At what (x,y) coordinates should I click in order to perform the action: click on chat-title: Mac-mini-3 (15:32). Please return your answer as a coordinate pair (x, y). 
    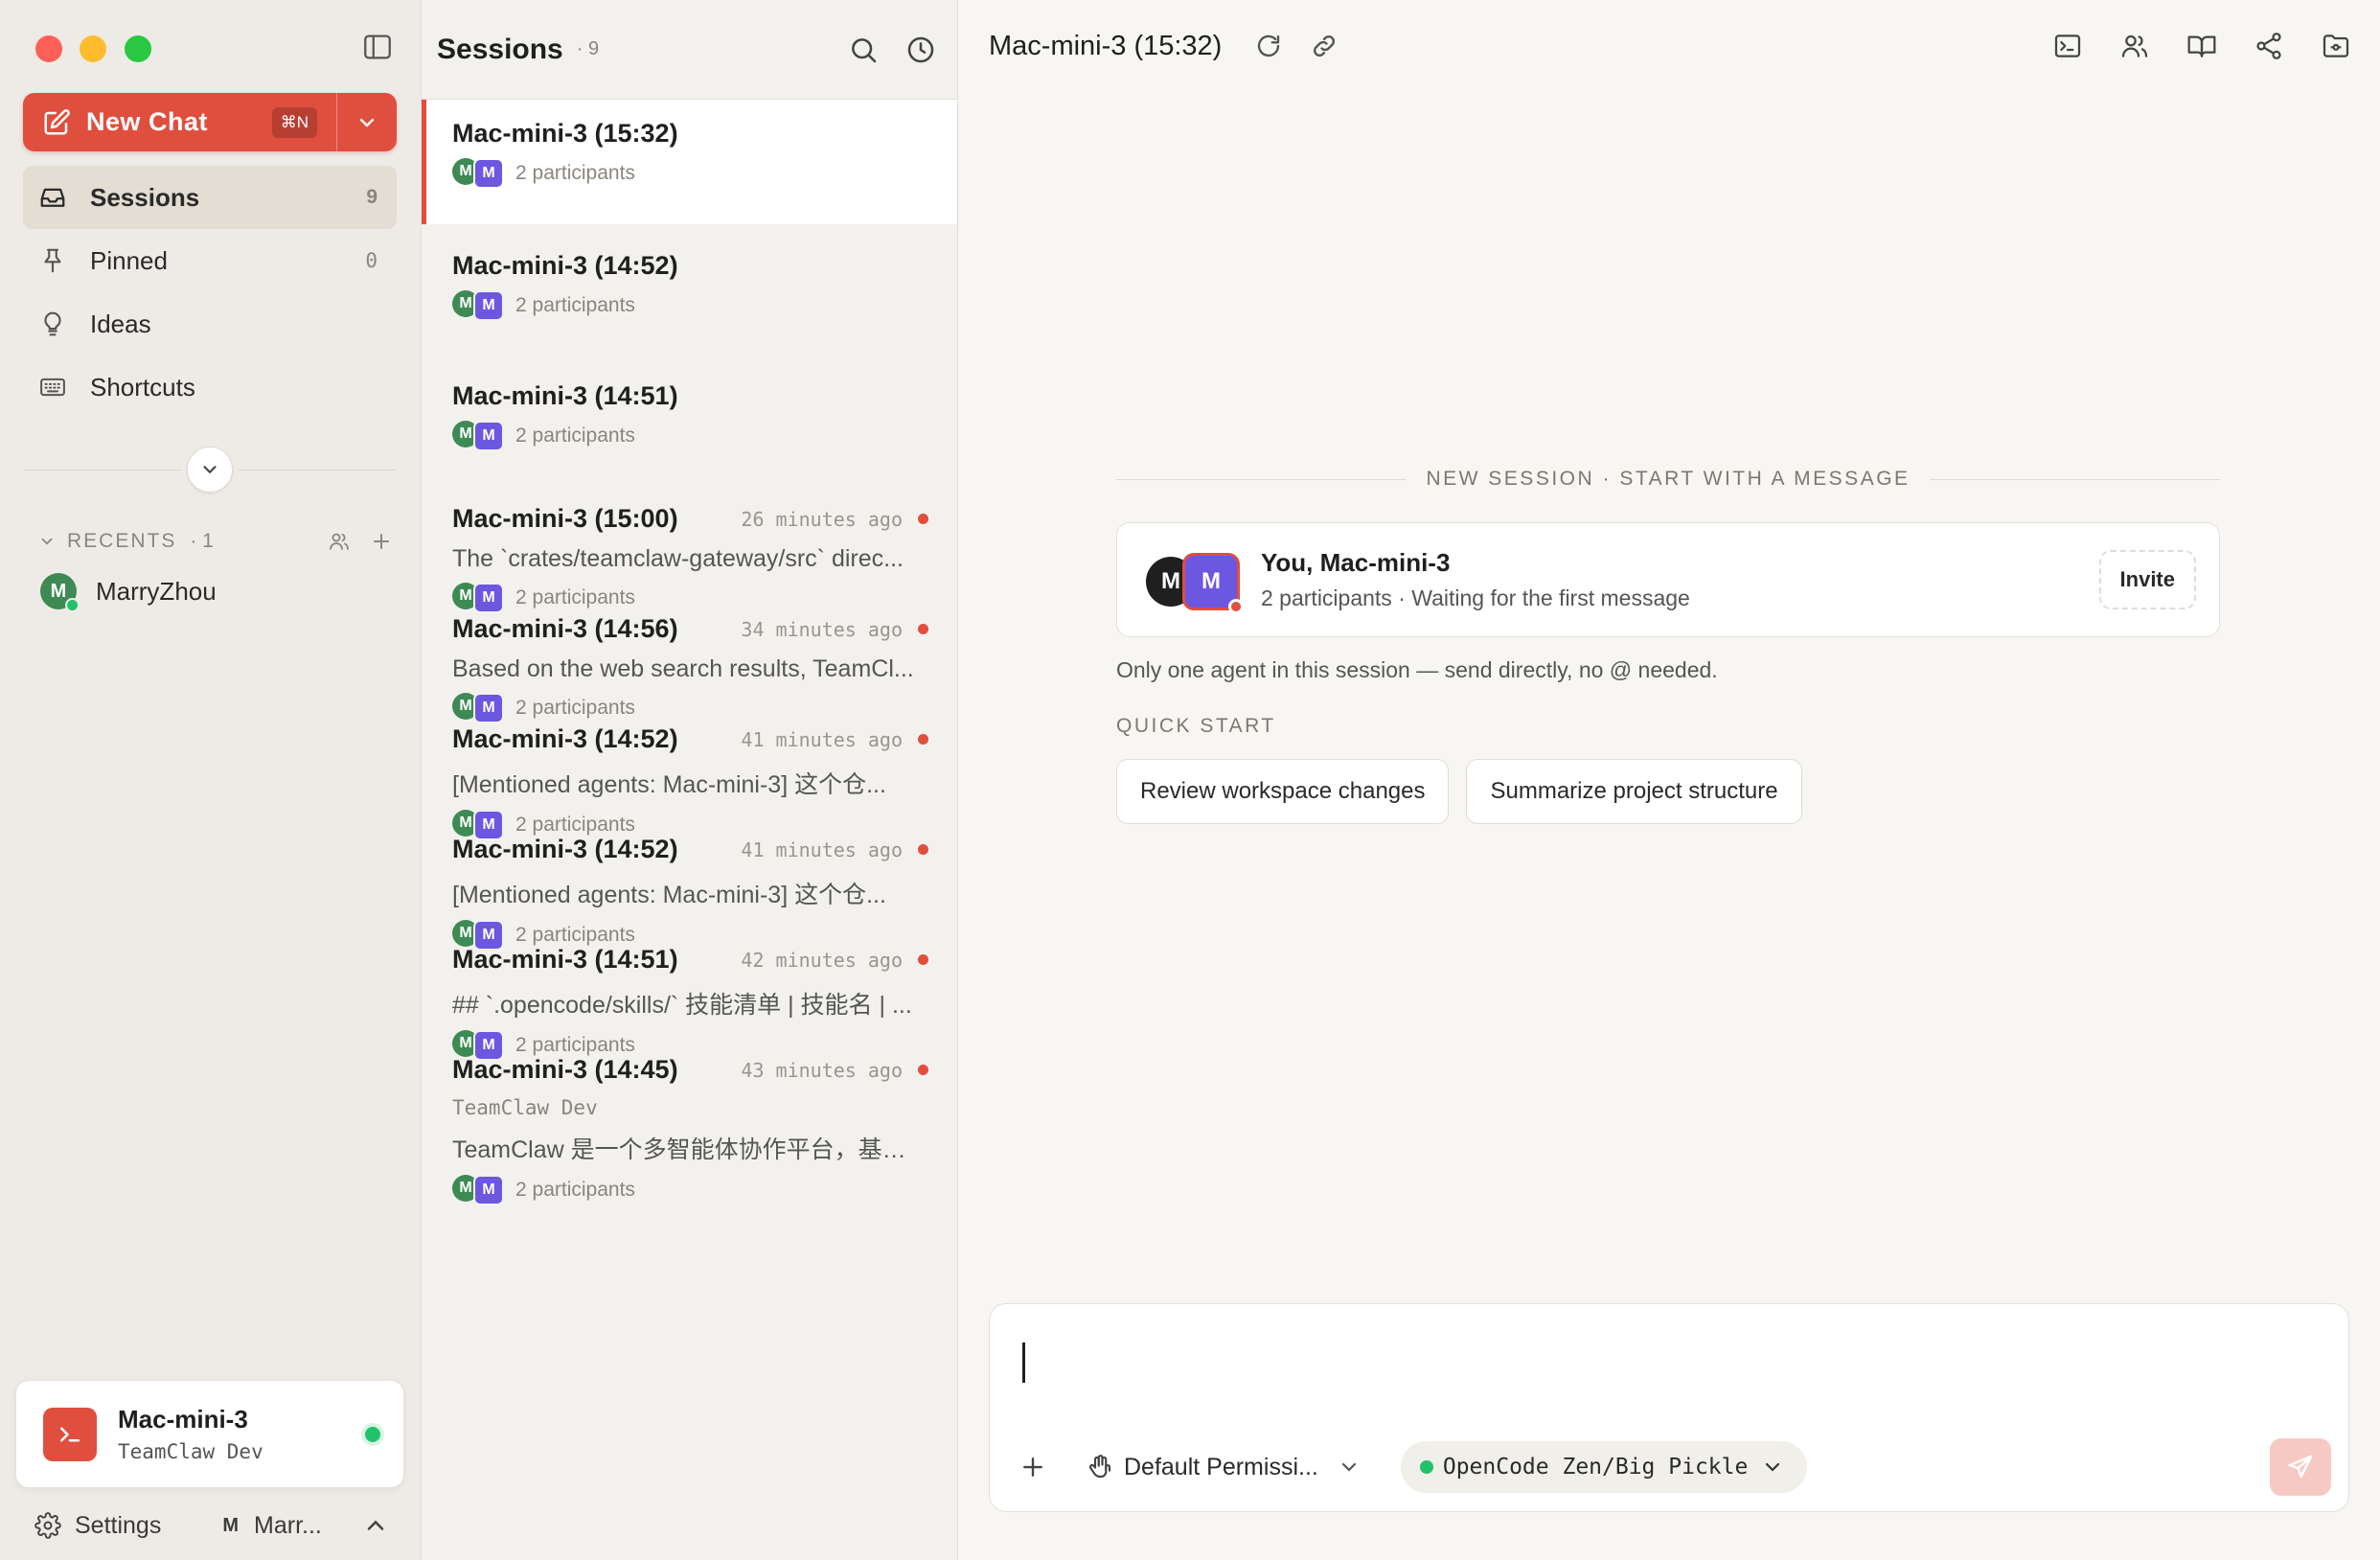
    Looking at the image, I should click on (1106, 45).